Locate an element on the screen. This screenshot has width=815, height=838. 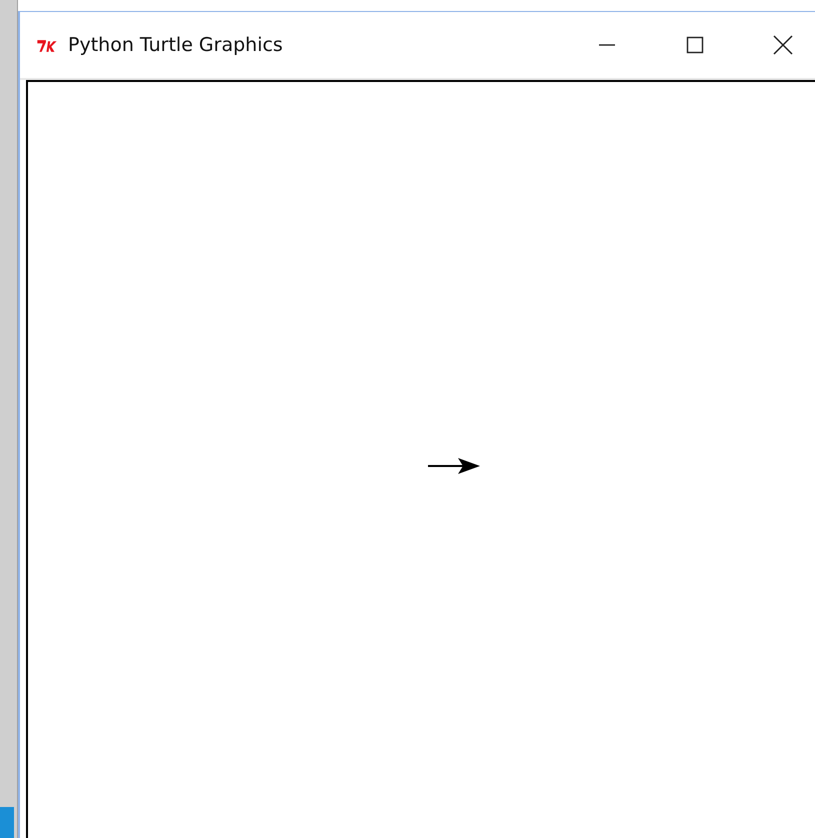
arrow-icon is located at coordinates (454, 466).